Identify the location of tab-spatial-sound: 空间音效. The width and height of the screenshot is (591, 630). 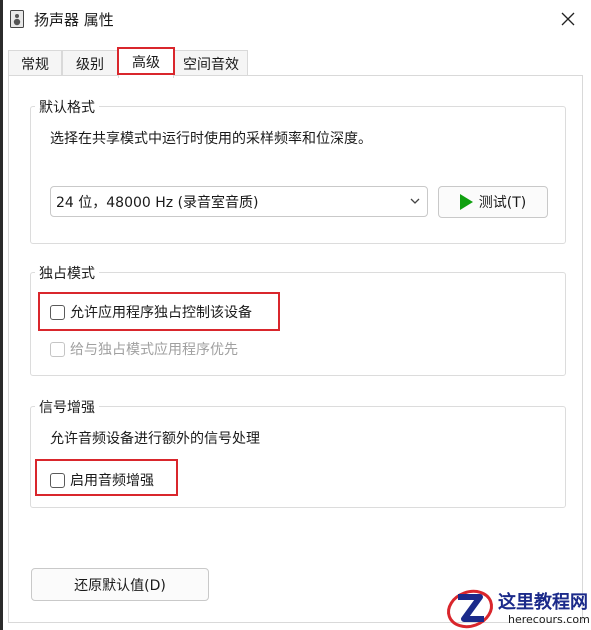
(211, 63).